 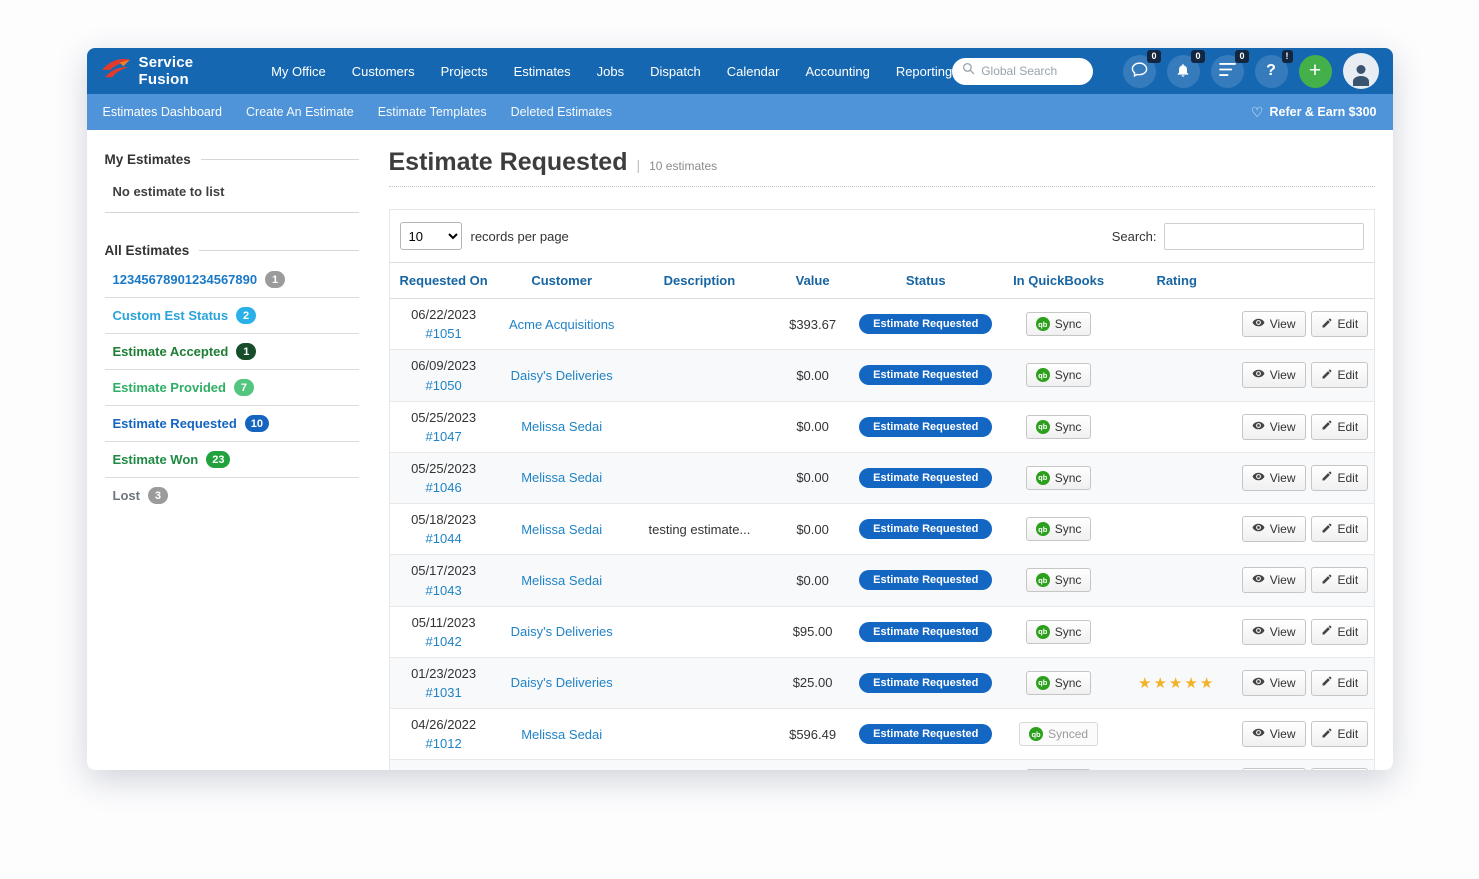 I want to click on subnav-item: Estimates Dashboard, so click(x=163, y=112).